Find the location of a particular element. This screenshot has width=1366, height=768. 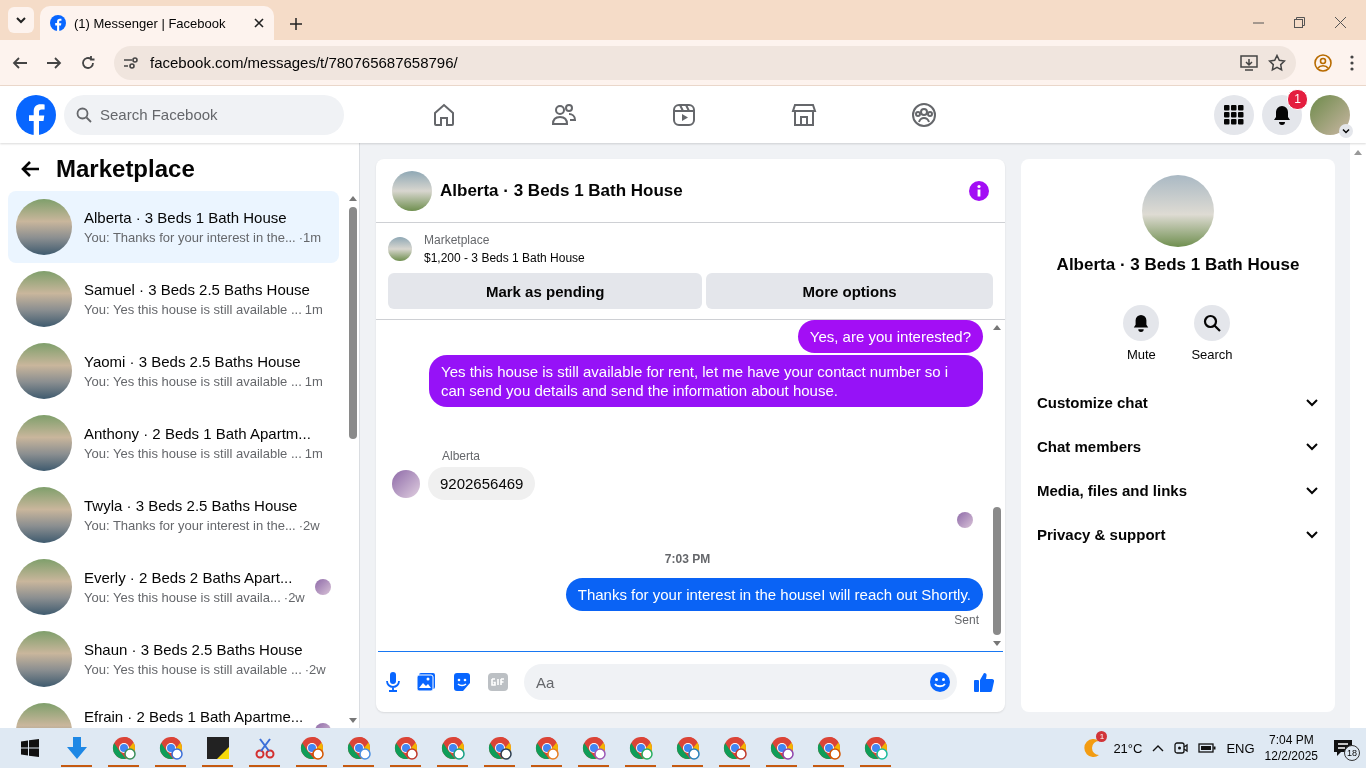

sender-name: Alberta is located at coordinates (462, 456).